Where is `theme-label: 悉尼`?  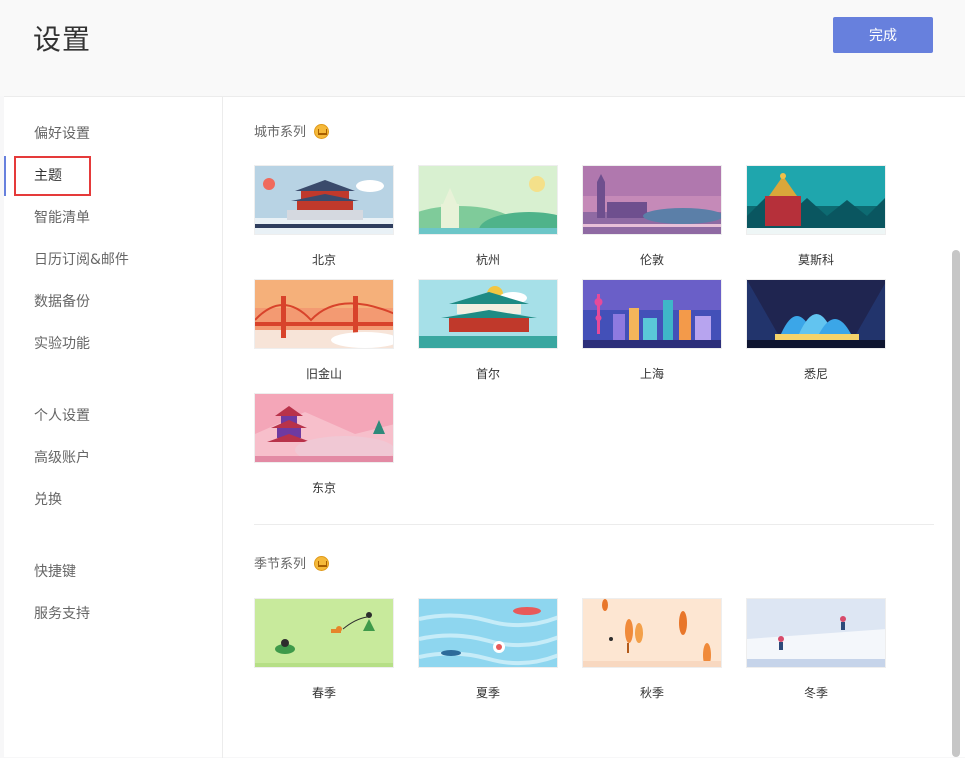
theme-label: 悉尼 is located at coordinates (815, 374).